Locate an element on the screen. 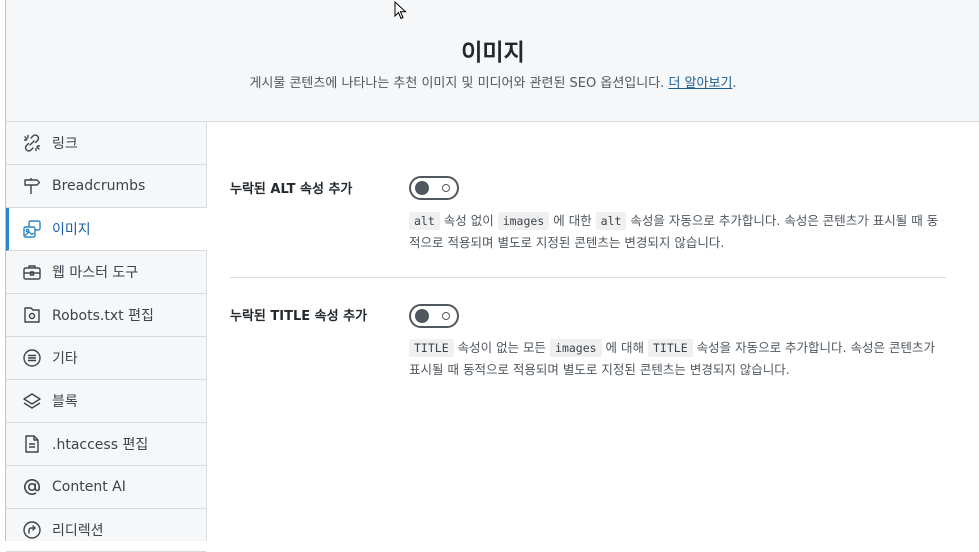  help-text: 속성이 없는 모든 is located at coordinates (502, 347).